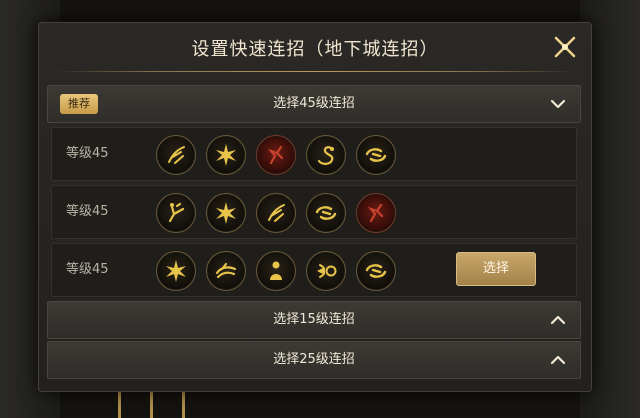 The height and width of the screenshot is (418, 640). I want to click on section-label: 选择15级连招, so click(314, 319).